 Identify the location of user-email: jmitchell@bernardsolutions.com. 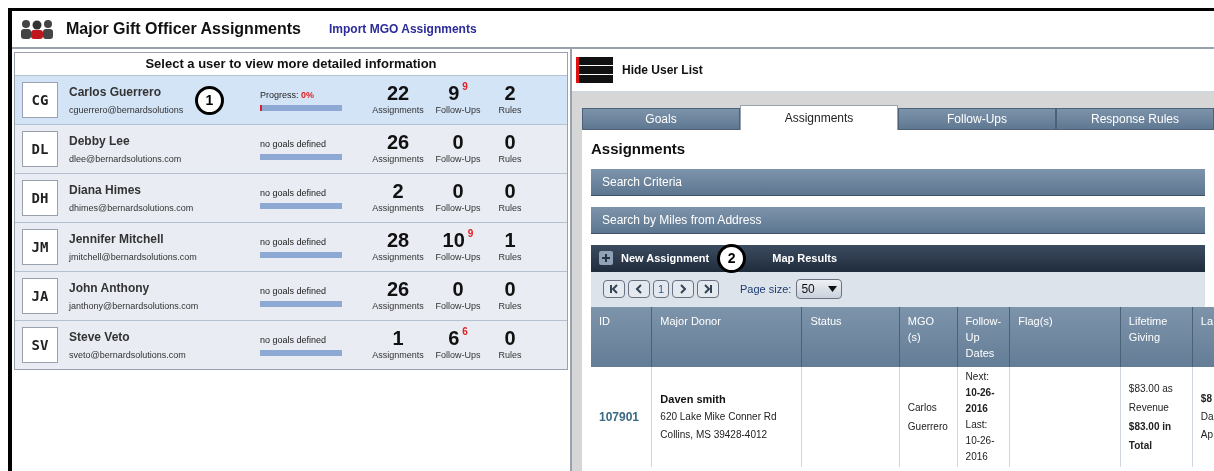
(133, 257).